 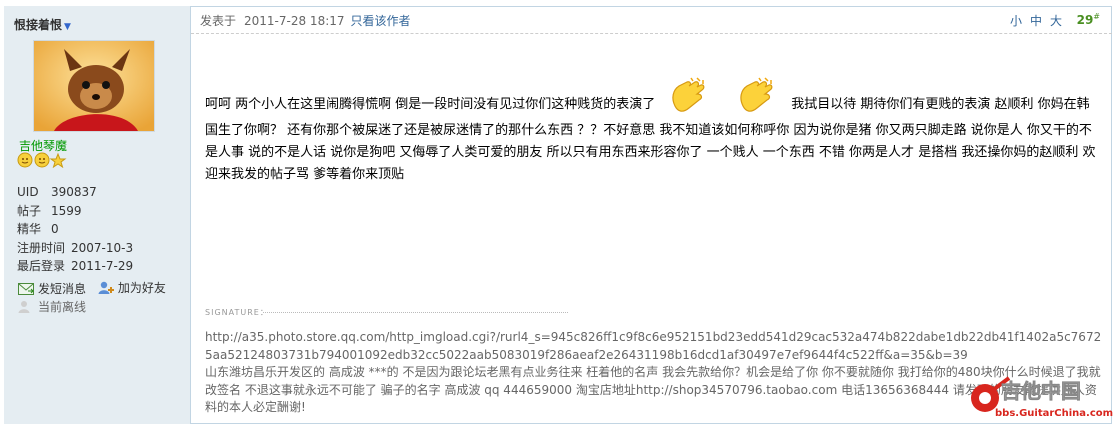 What do you see at coordinates (651, 20) in the screenshot?
I see `post-header: 发表于 2011-7-28 18:17 只看该作者 小中大 29#` at bounding box center [651, 20].